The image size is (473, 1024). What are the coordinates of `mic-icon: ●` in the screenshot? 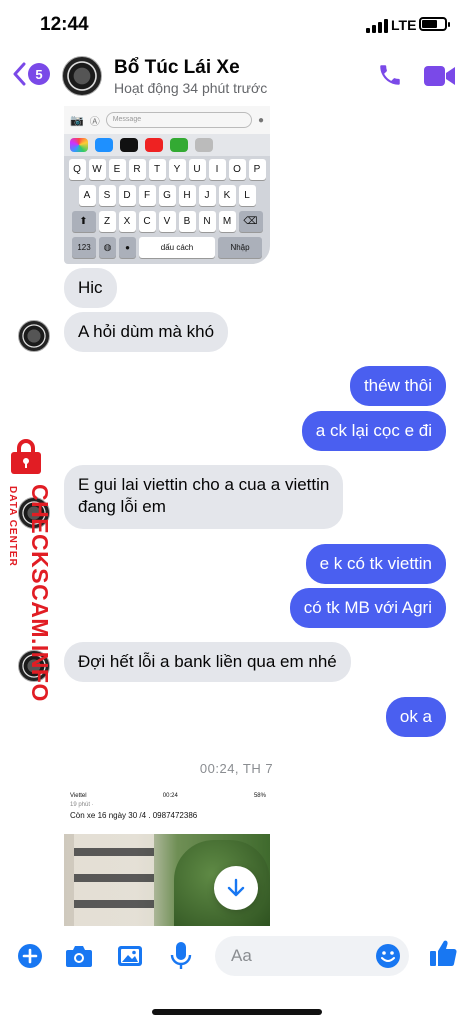 It's located at (260, 120).